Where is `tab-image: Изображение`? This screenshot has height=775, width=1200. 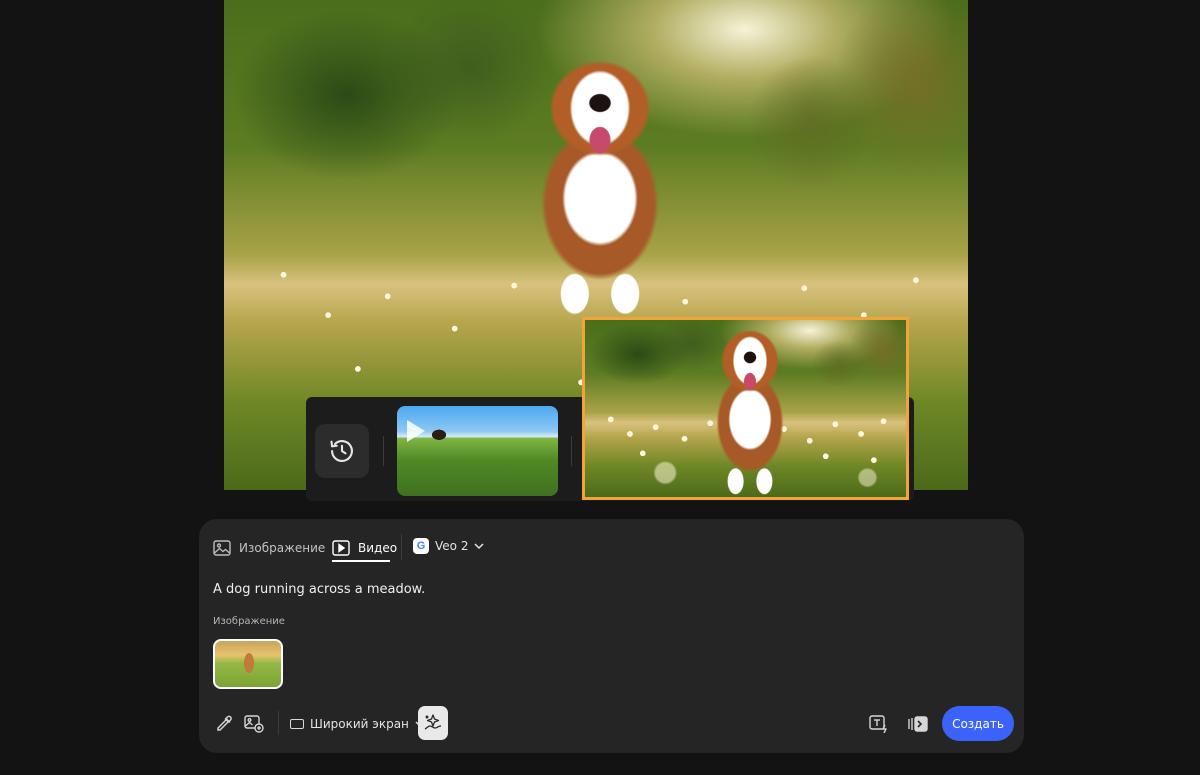
tab-image: Изображение is located at coordinates (269, 548).